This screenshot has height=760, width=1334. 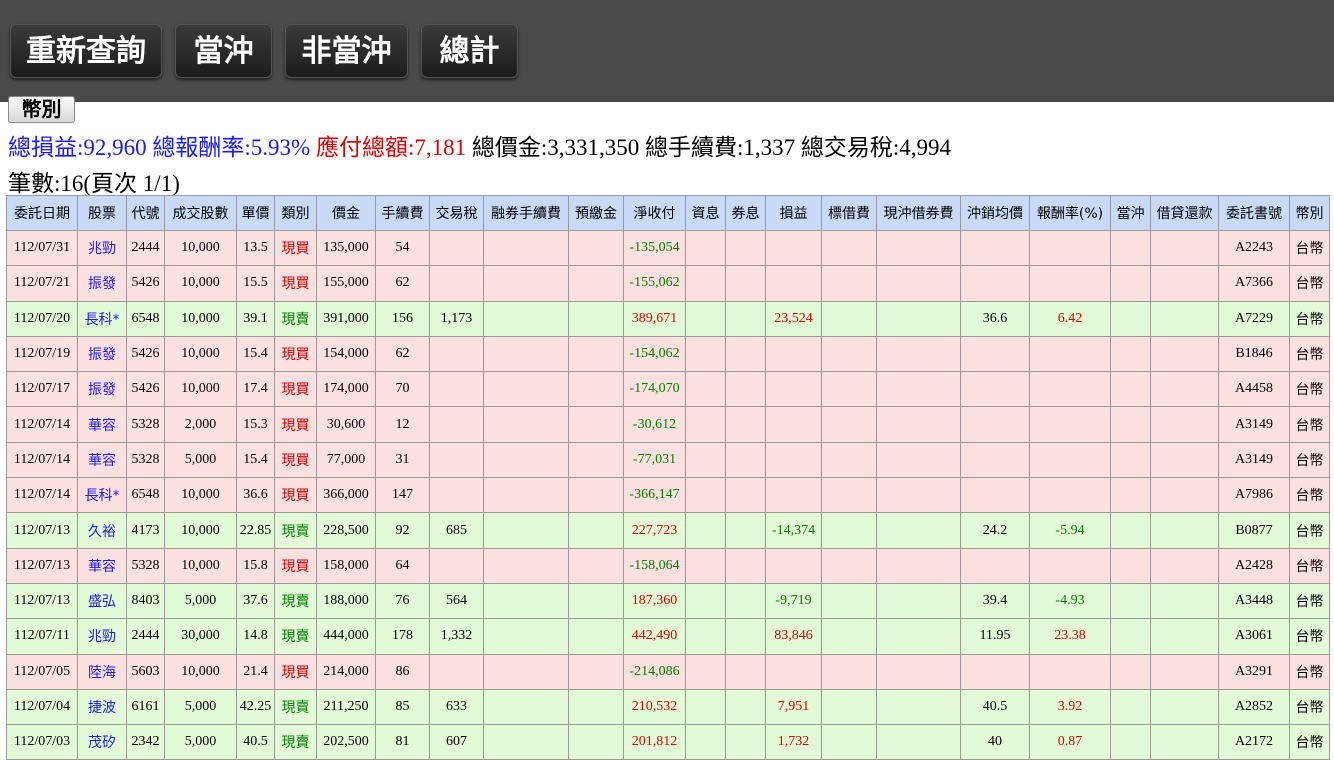 I want to click on price-cell: 21.4, so click(x=255, y=671).